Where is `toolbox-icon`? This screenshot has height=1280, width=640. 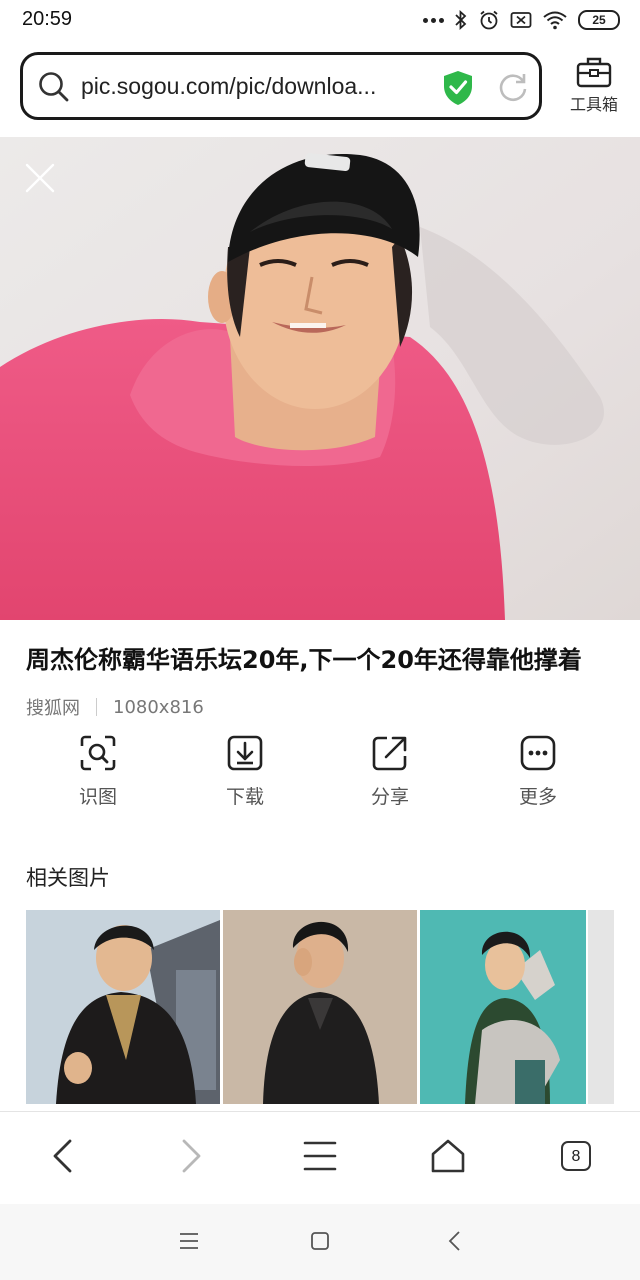 toolbox-icon is located at coordinates (594, 72).